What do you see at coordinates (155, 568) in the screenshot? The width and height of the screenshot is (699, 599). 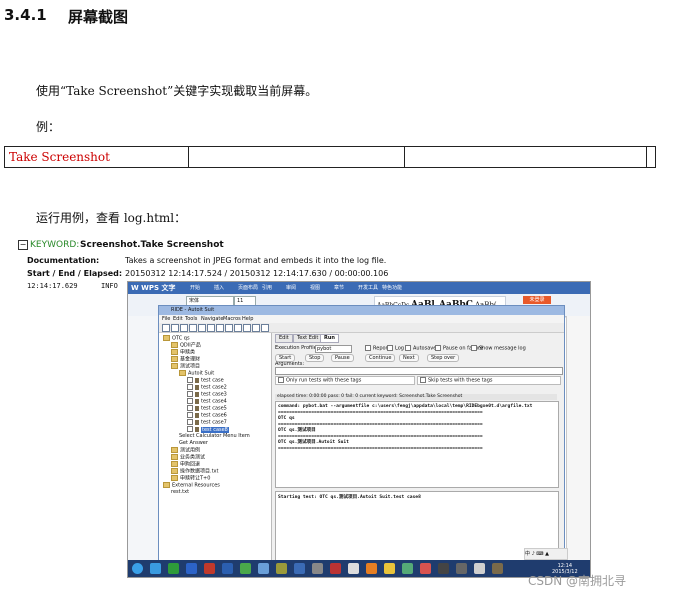 I see `browser-icon` at bounding box center [155, 568].